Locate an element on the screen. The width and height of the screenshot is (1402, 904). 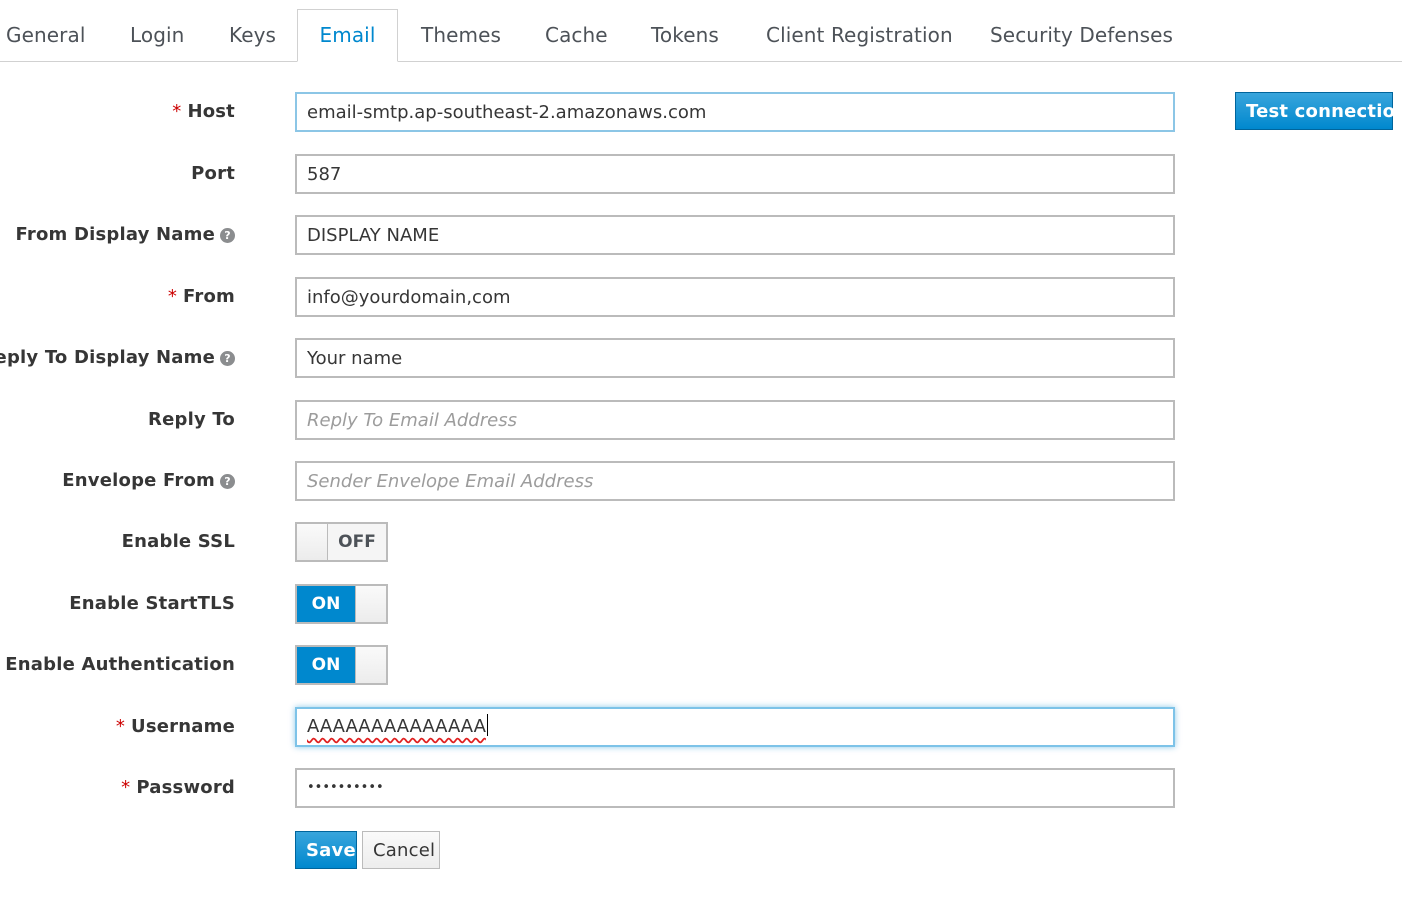
port-label: Port is located at coordinates (213, 173).